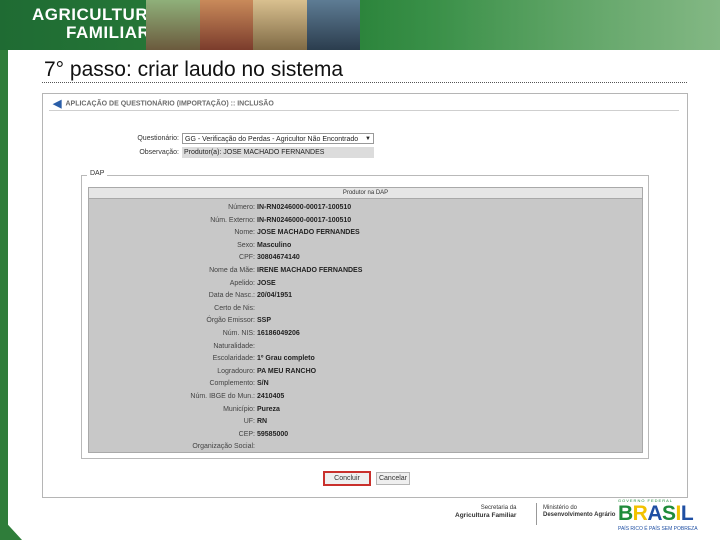 This screenshot has height=540, width=720. Describe the element at coordinates (286, 359) in the screenshot. I see `dap-row-value: 1º Grau completo` at that location.